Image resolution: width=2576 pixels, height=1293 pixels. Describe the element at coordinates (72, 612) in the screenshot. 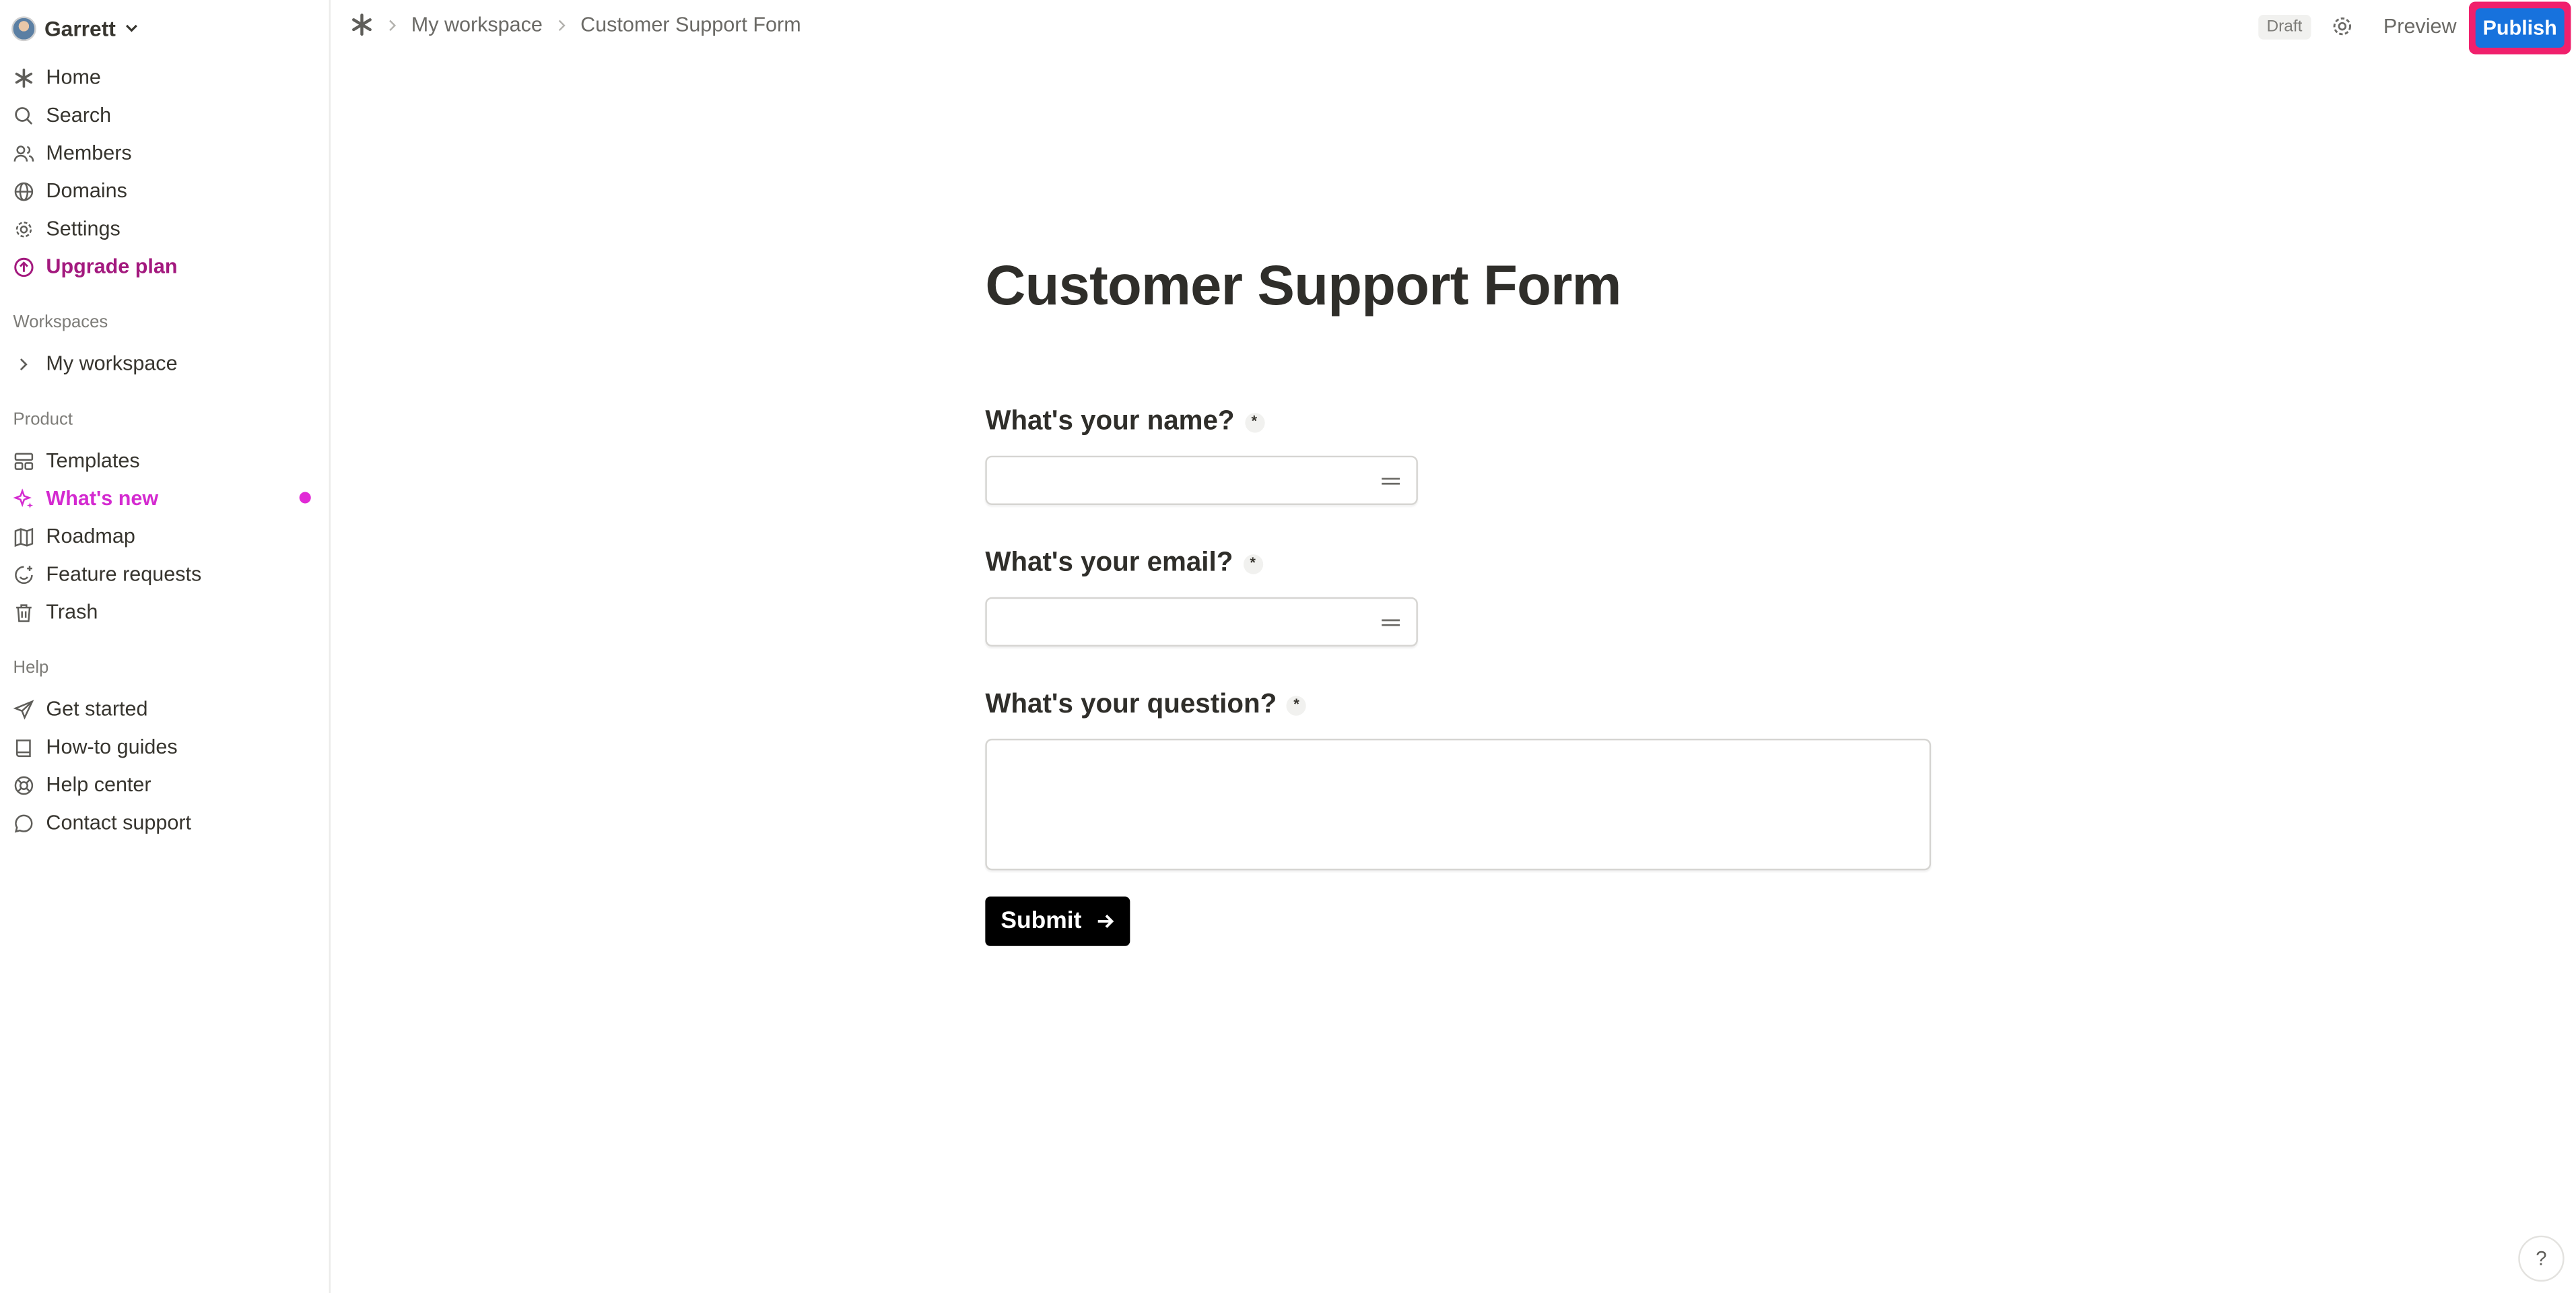

I see `sidebar-item-label: Trash` at that location.